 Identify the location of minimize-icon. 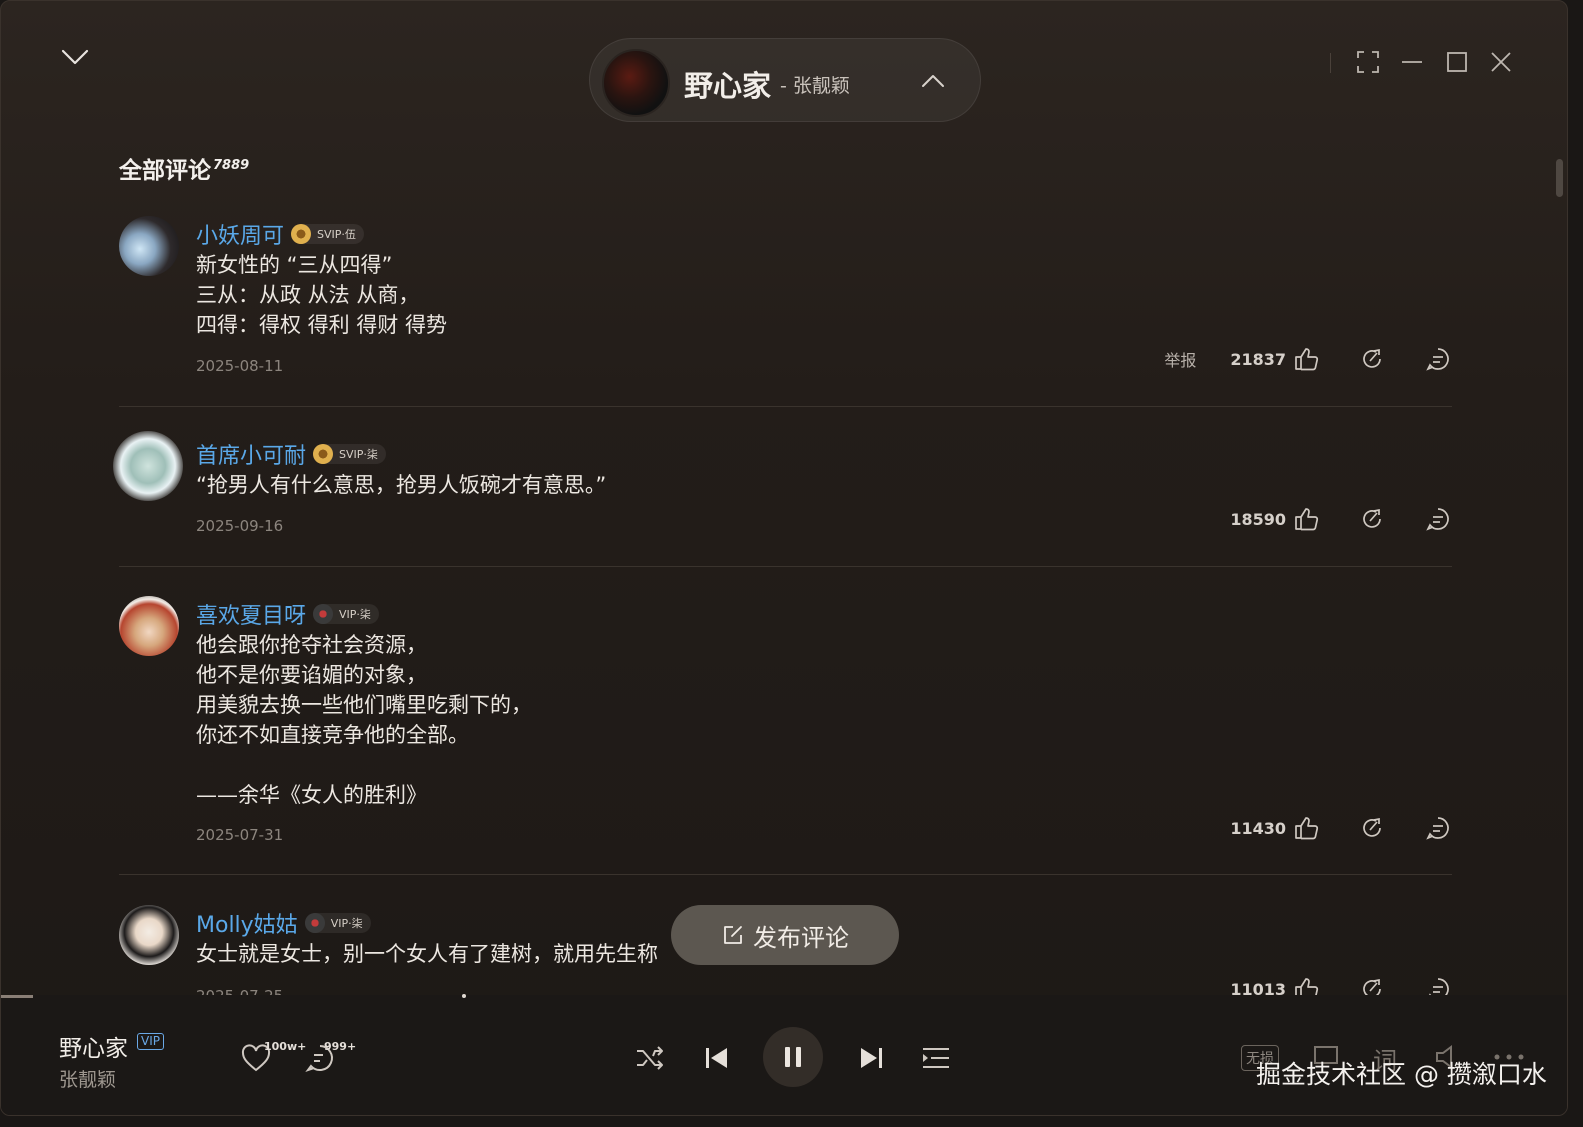
(1412, 62).